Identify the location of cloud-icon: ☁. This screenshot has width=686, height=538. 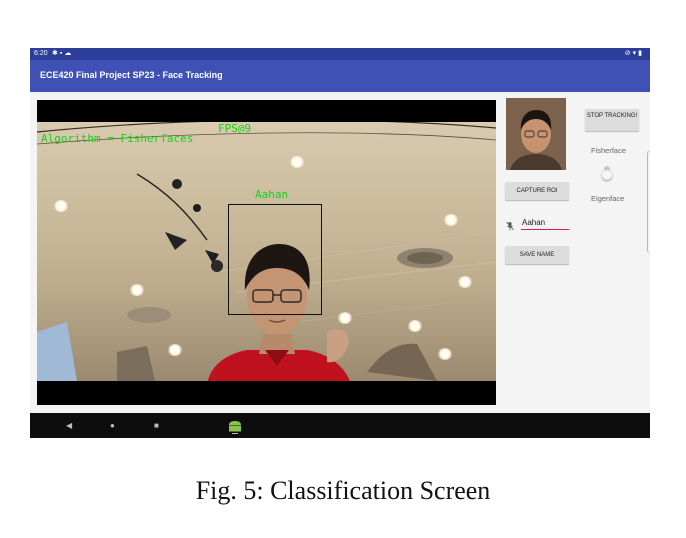
(69, 53).